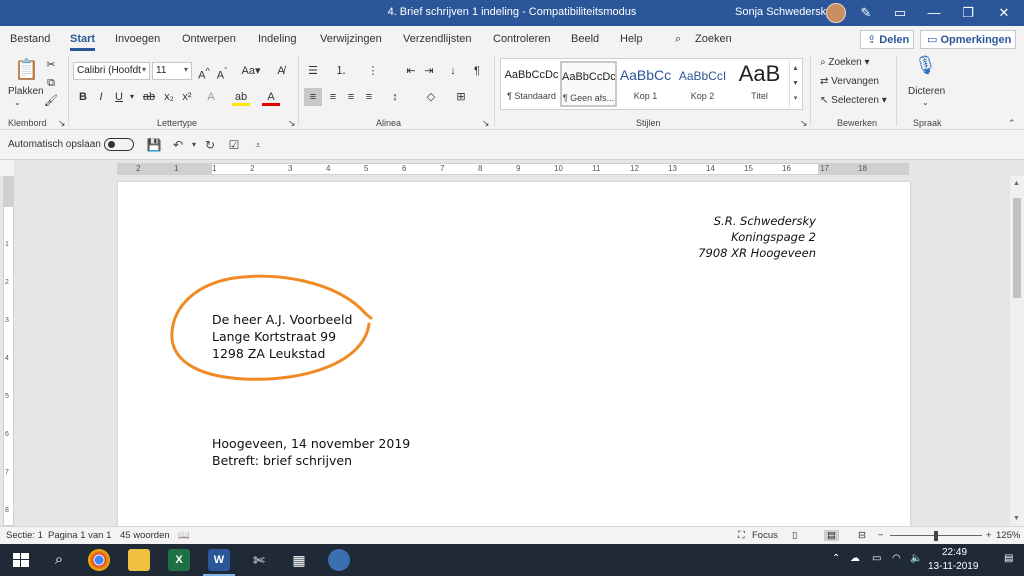 This screenshot has width=1024, height=576. I want to click on recipient-name: De heer A.J. Voorbeeld, so click(282, 319).